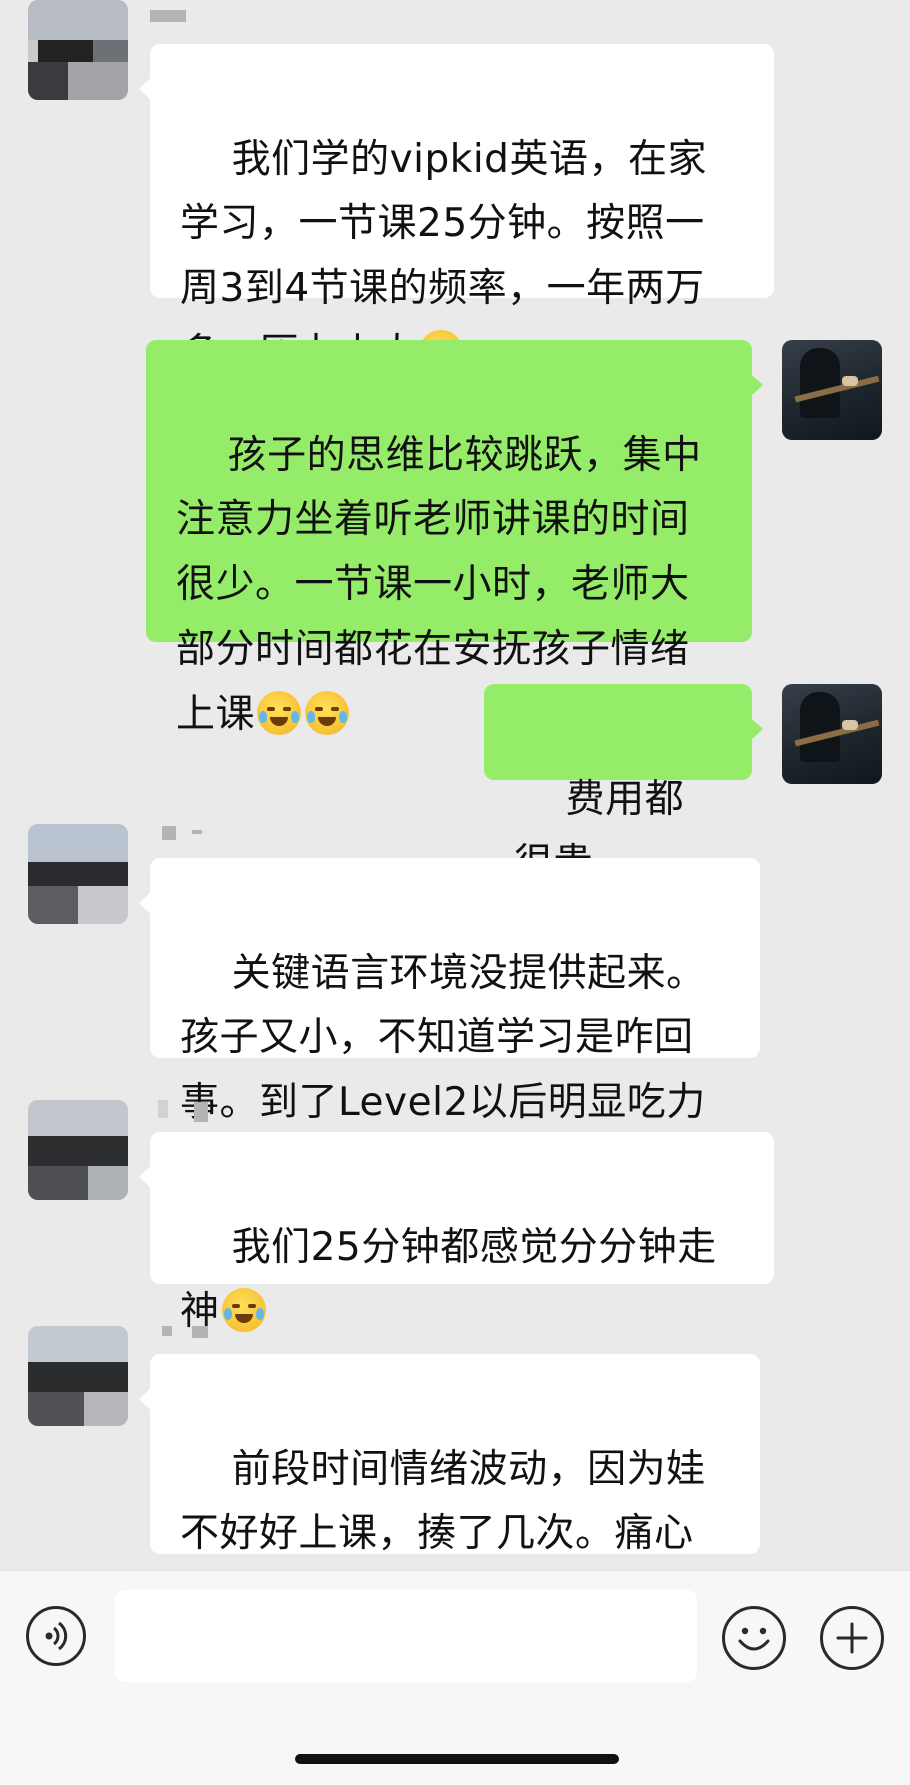 This screenshot has height=1785, width=910. What do you see at coordinates (852, 1638) in the screenshot?
I see `plus-icon` at bounding box center [852, 1638].